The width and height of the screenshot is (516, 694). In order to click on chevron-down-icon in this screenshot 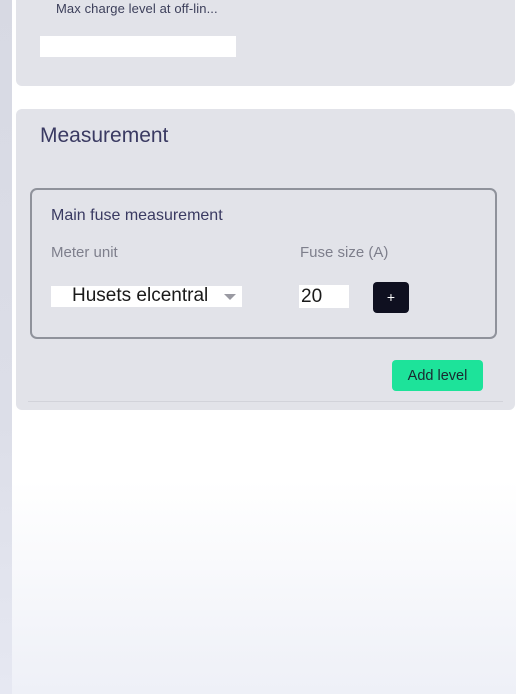, I will do `click(230, 297)`.